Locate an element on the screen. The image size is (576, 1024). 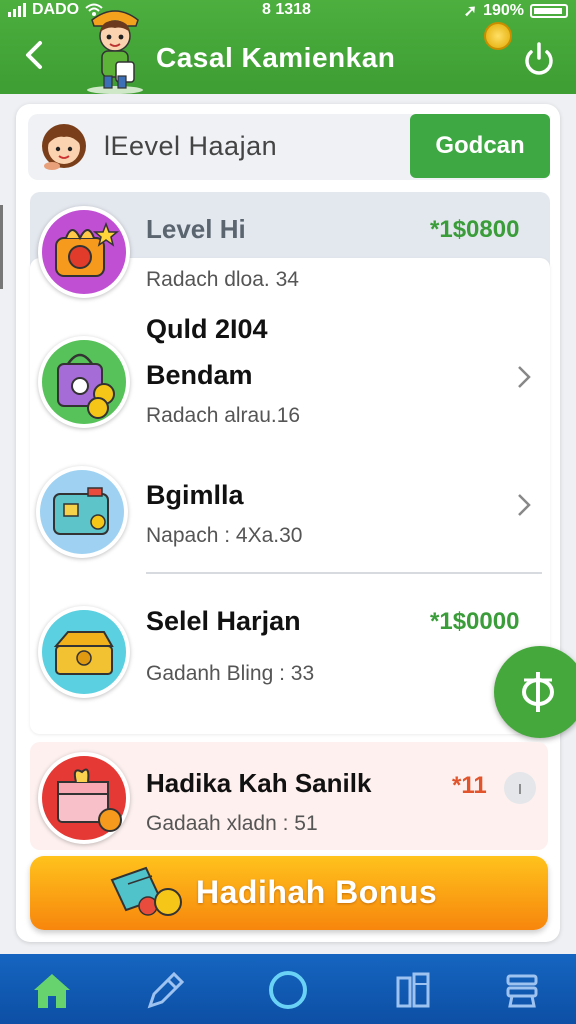
status-time: 8 1318 is located at coordinates (286, 9).